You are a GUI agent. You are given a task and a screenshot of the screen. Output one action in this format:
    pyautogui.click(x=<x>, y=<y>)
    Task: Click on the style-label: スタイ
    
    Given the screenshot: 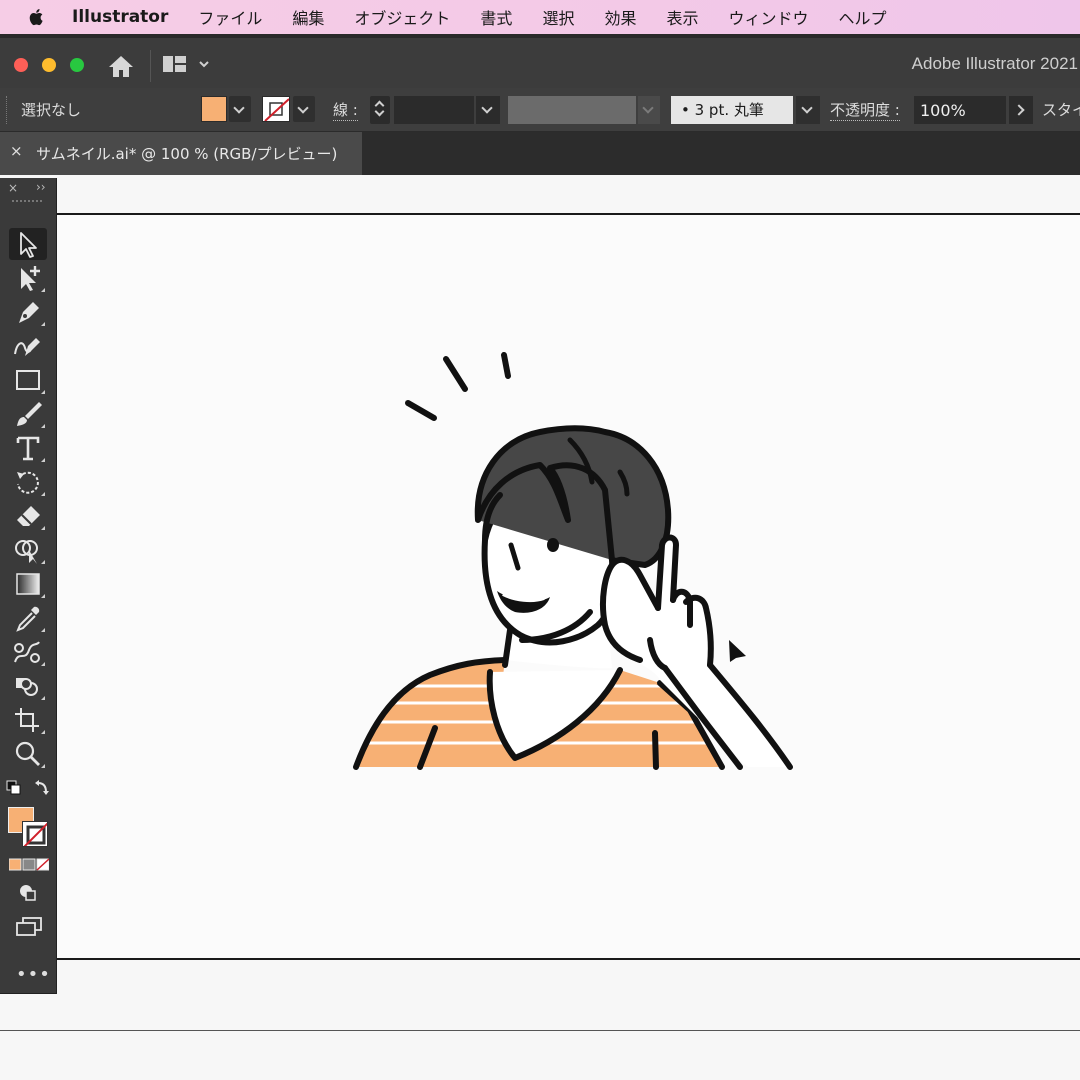 What is the action you would take?
    pyautogui.click(x=1061, y=109)
    